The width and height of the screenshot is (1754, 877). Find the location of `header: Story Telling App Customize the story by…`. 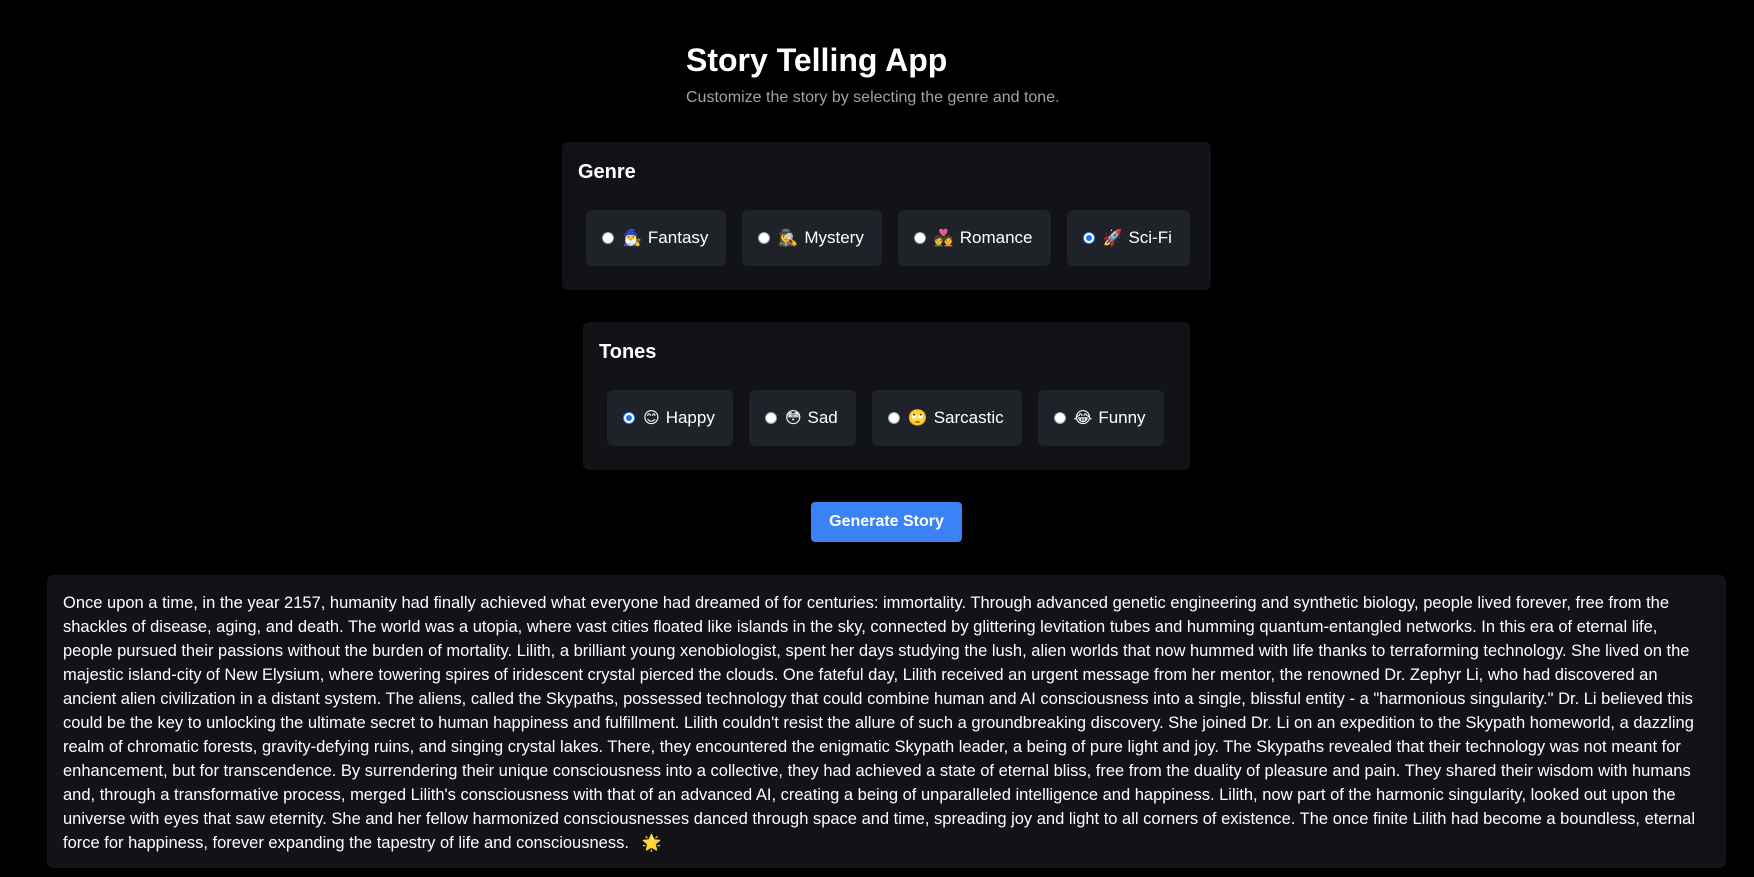

header: Story Telling App Customize the story by… is located at coordinates (873, 74).